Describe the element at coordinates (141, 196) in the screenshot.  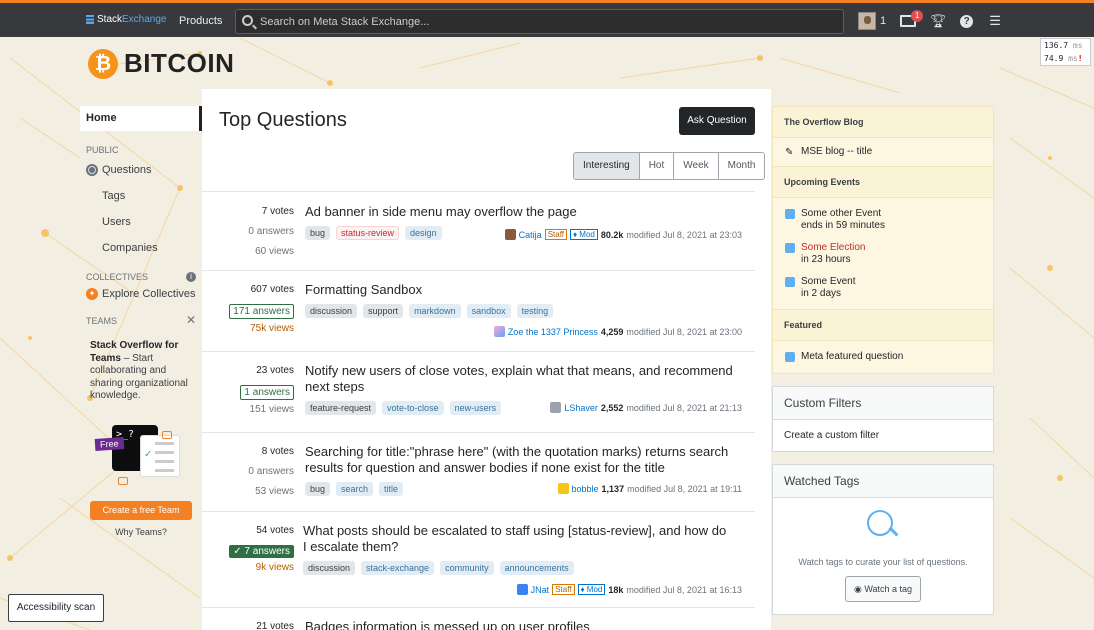
I see `nav-tags: Tags` at that location.